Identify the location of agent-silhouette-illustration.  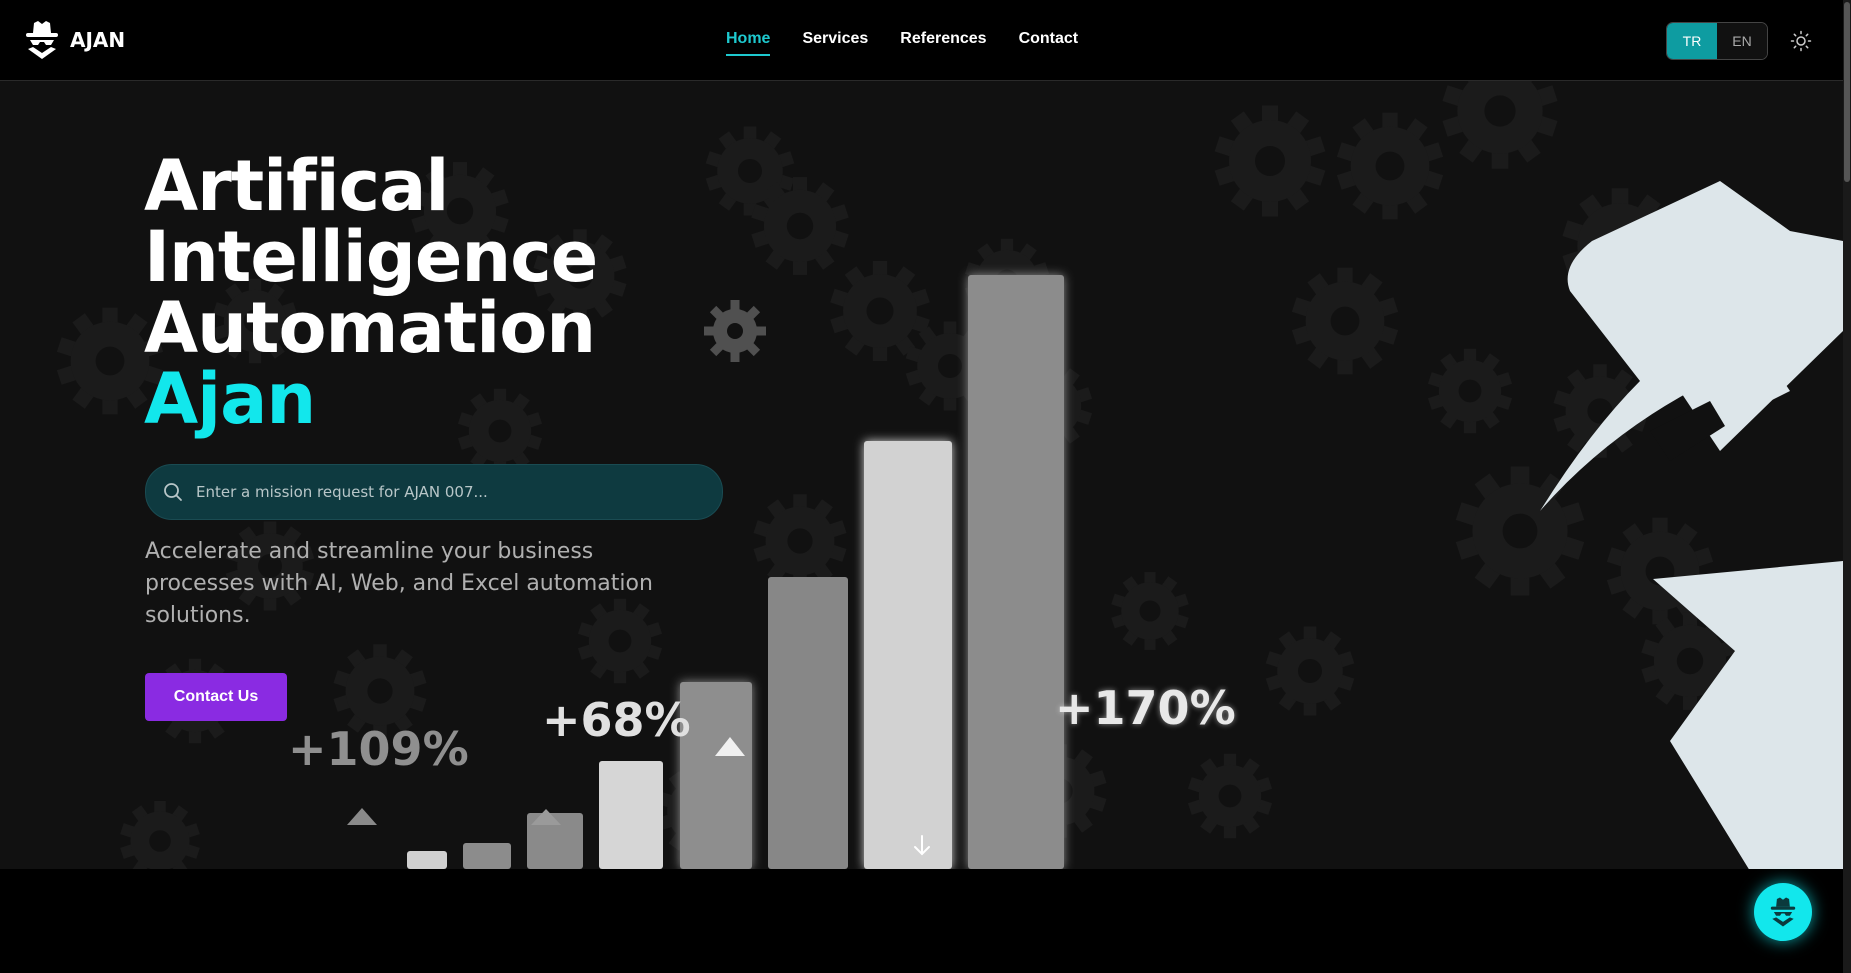
(1691, 525).